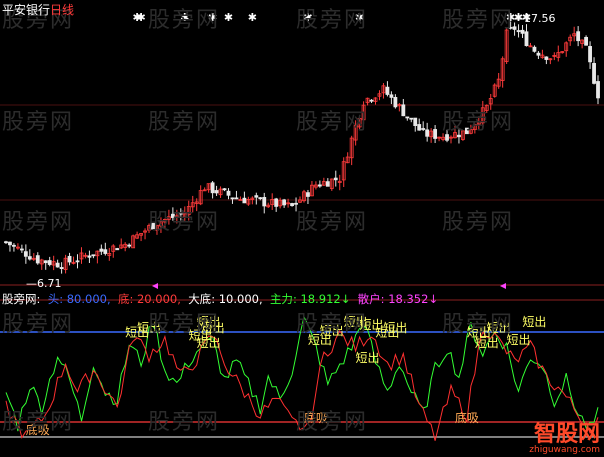  Describe the element at coordinates (155, 286) in the screenshot. I see `range-marker` at that location.